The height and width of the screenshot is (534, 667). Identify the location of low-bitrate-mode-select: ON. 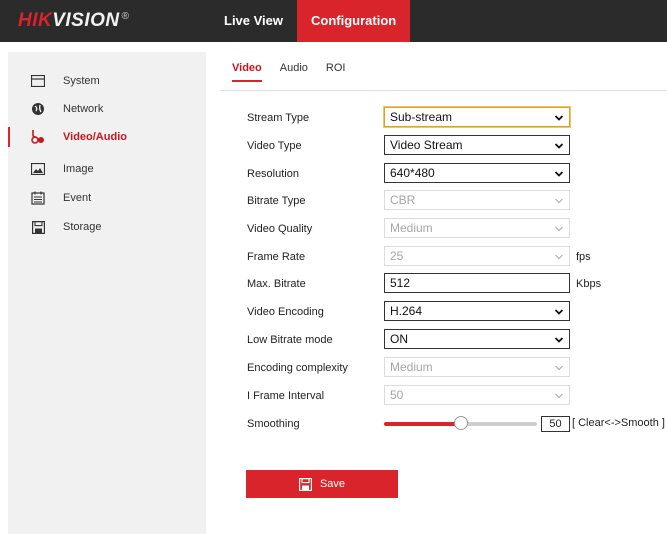
(477, 339).